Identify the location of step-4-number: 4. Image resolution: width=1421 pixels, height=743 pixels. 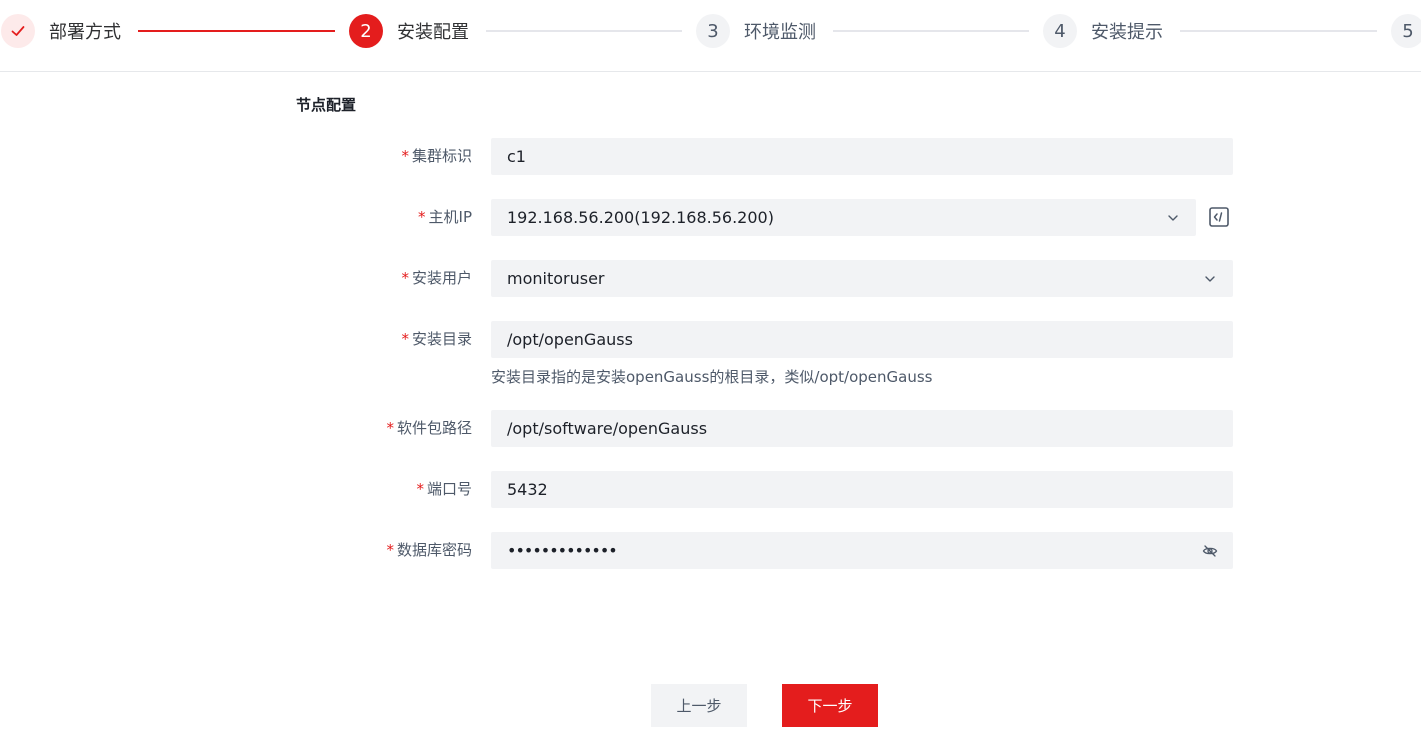
(1060, 31).